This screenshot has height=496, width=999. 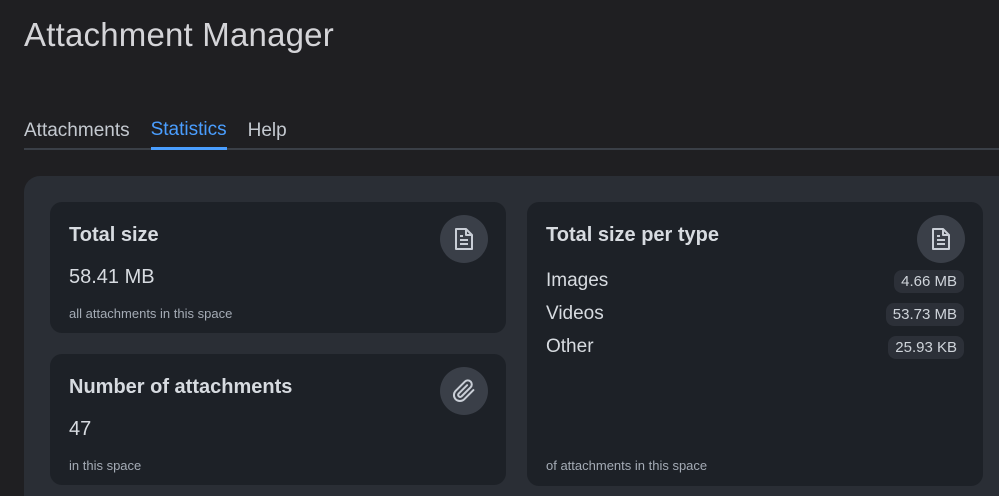 I want to click on card-subtitle: in this space, so click(x=105, y=465).